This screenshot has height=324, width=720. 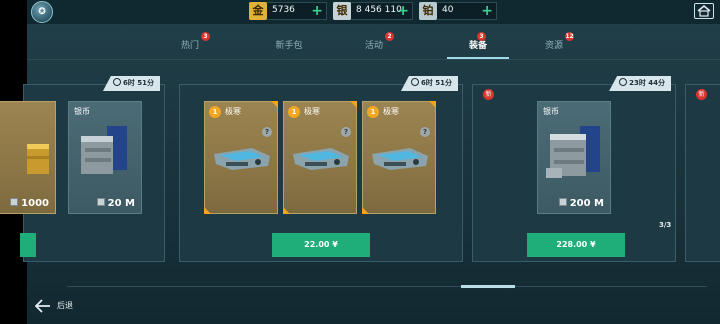 I want to click on card-amount: 20 M, so click(x=115, y=203).